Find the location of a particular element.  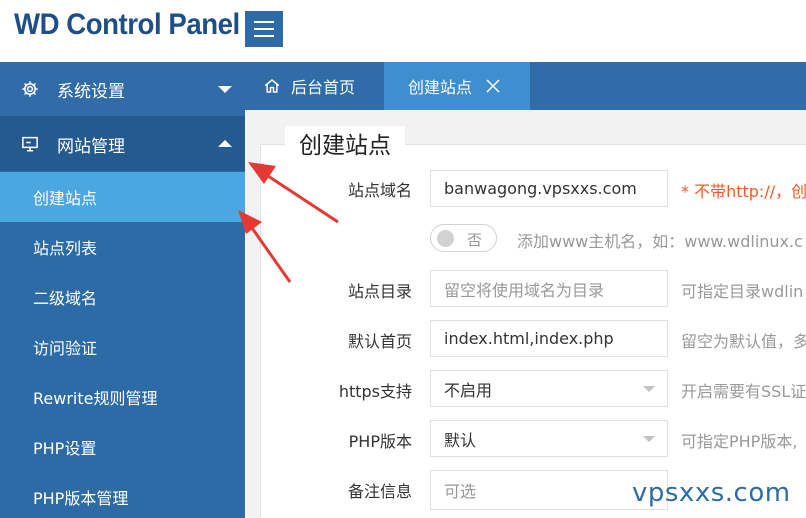

domain-hint: * 不带http://，创 is located at coordinates (743, 191).